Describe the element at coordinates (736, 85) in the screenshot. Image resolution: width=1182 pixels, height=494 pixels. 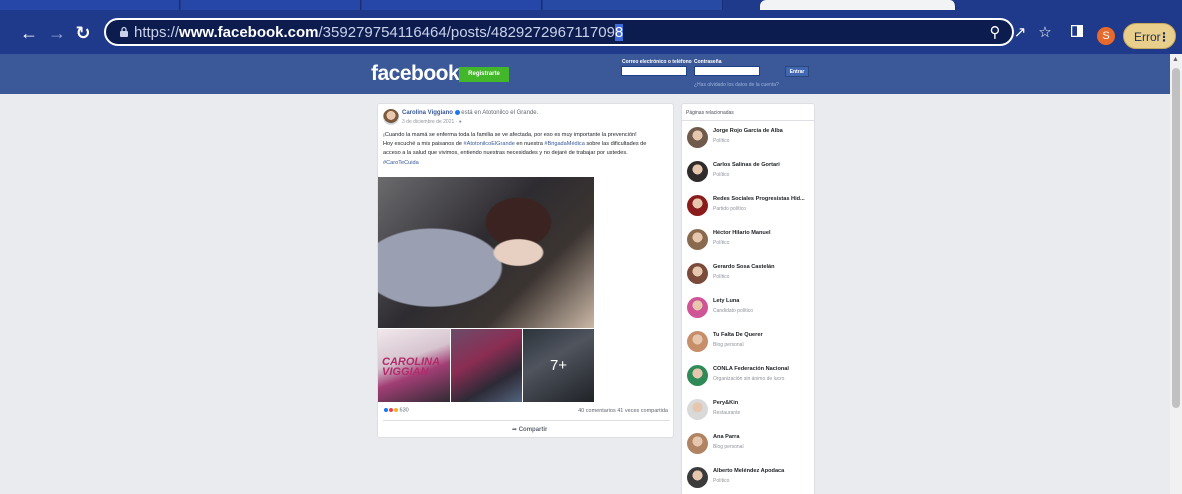
I see `forgot-account-link: ¿Has olvidado los datos de la cuenta?` at that location.